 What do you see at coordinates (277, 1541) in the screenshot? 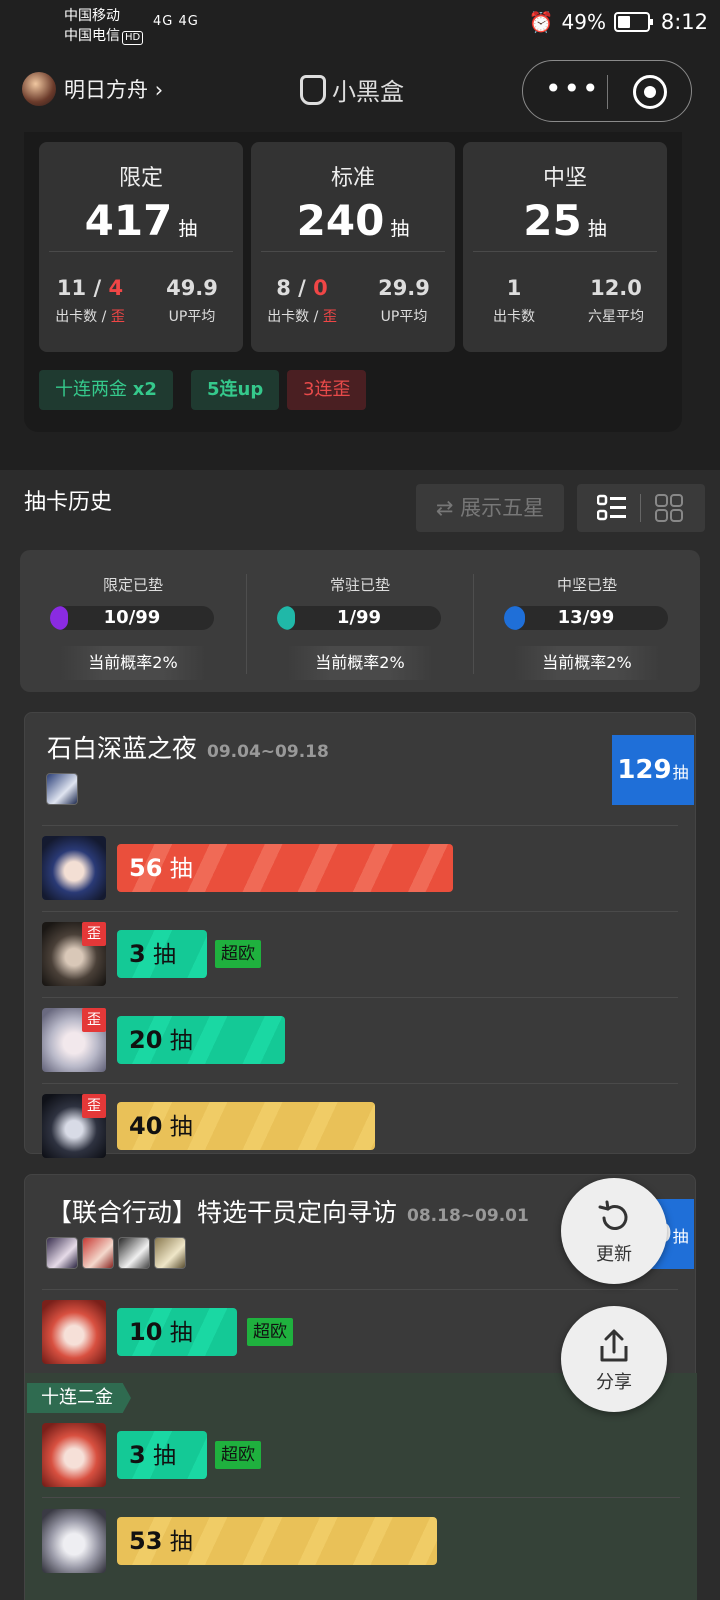
I see `pull-bar: 53 抽` at bounding box center [277, 1541].